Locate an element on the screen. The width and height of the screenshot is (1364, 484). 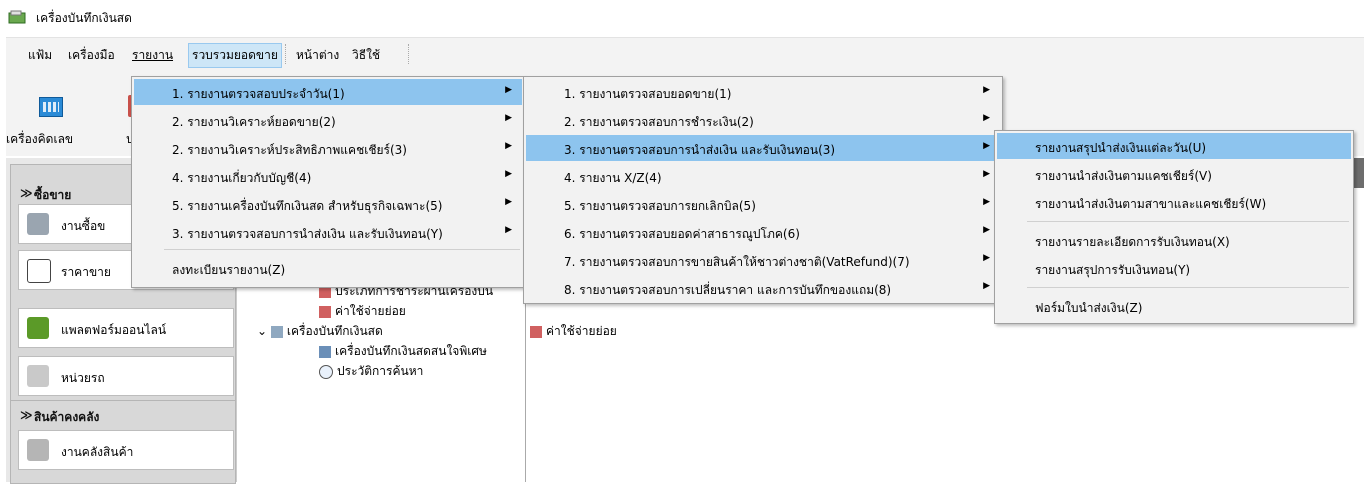
tree-item: ประวัติการค้นหา is located at coordinates (371, 371).